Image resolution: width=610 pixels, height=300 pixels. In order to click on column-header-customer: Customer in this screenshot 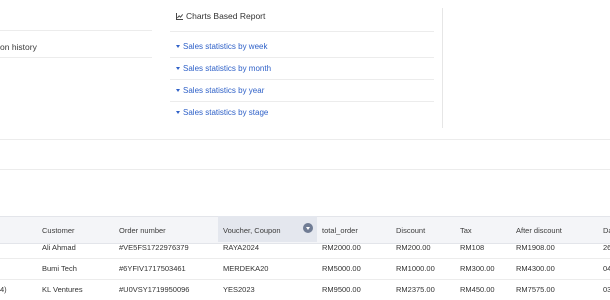, I will do `click(58, 231)`.